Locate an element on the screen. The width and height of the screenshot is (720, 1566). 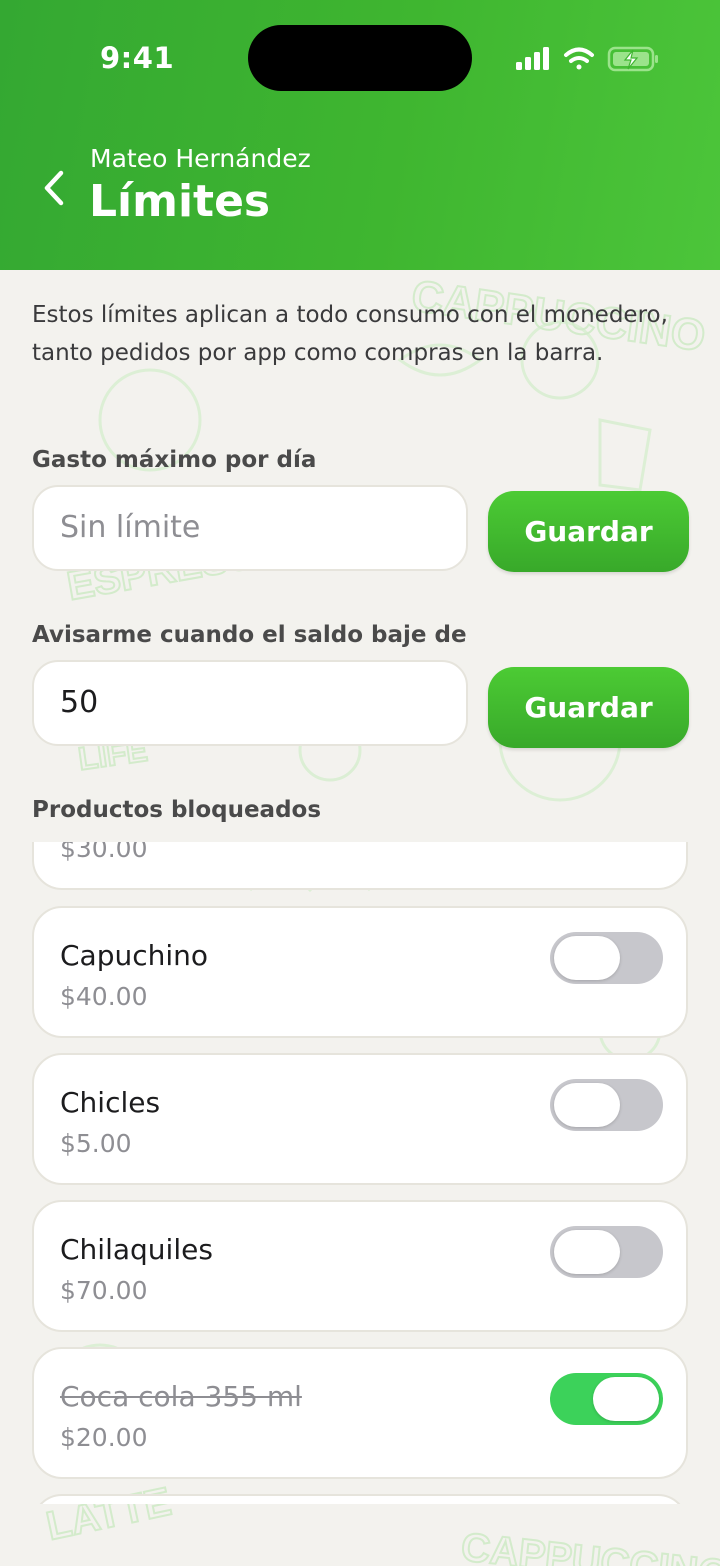
cellular-signal-icon is located at coordinates (532, 58).